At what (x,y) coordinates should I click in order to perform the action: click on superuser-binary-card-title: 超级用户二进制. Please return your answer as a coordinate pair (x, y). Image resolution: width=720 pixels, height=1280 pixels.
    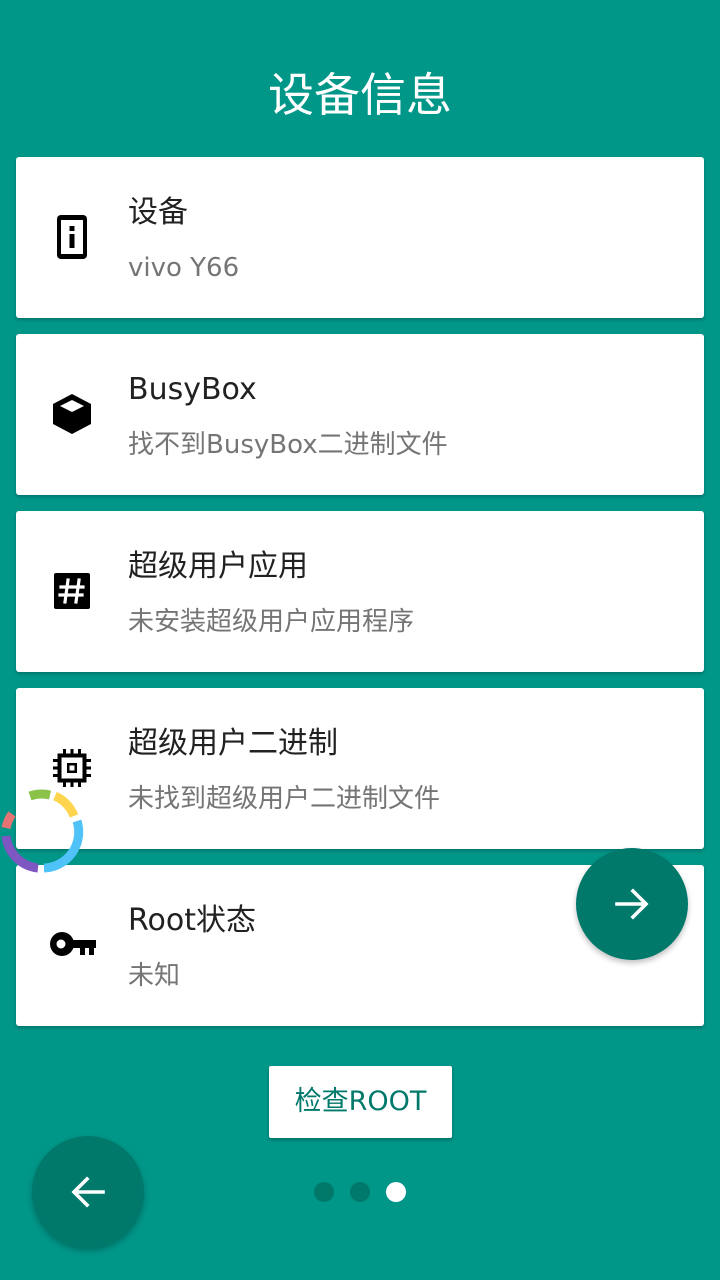
    Looking at the image, I should click on (233, 743).